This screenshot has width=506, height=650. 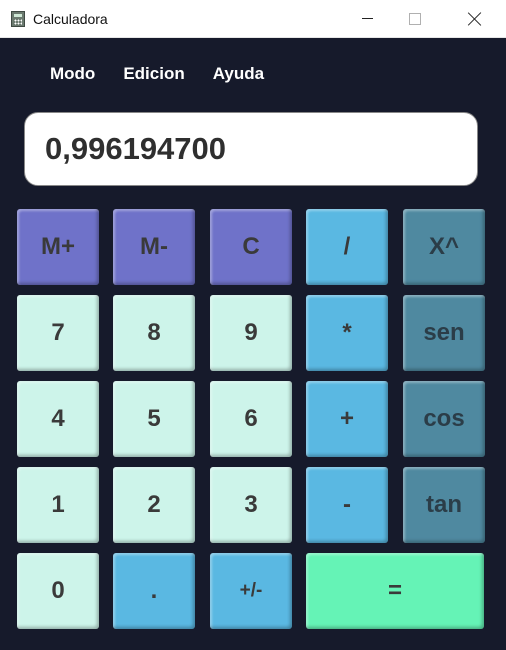 I want to click on maximize-icon, so click(x=415, y=18).